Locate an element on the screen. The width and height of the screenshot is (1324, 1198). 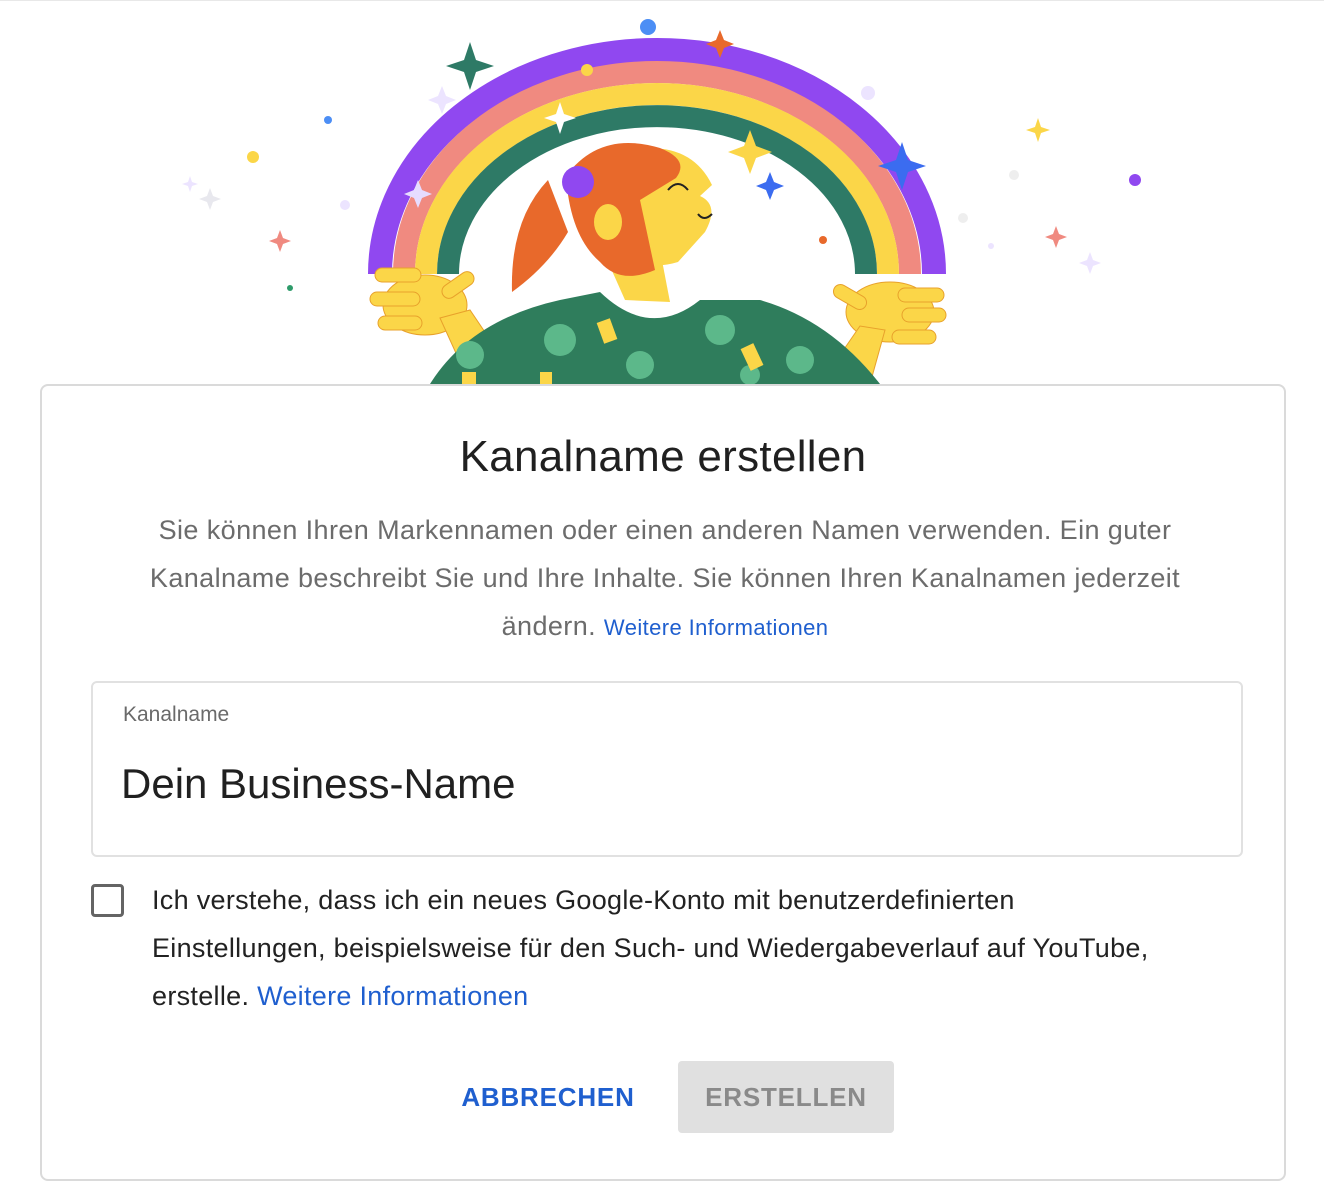
consent-checkbox is located at coordinates (107, 900).